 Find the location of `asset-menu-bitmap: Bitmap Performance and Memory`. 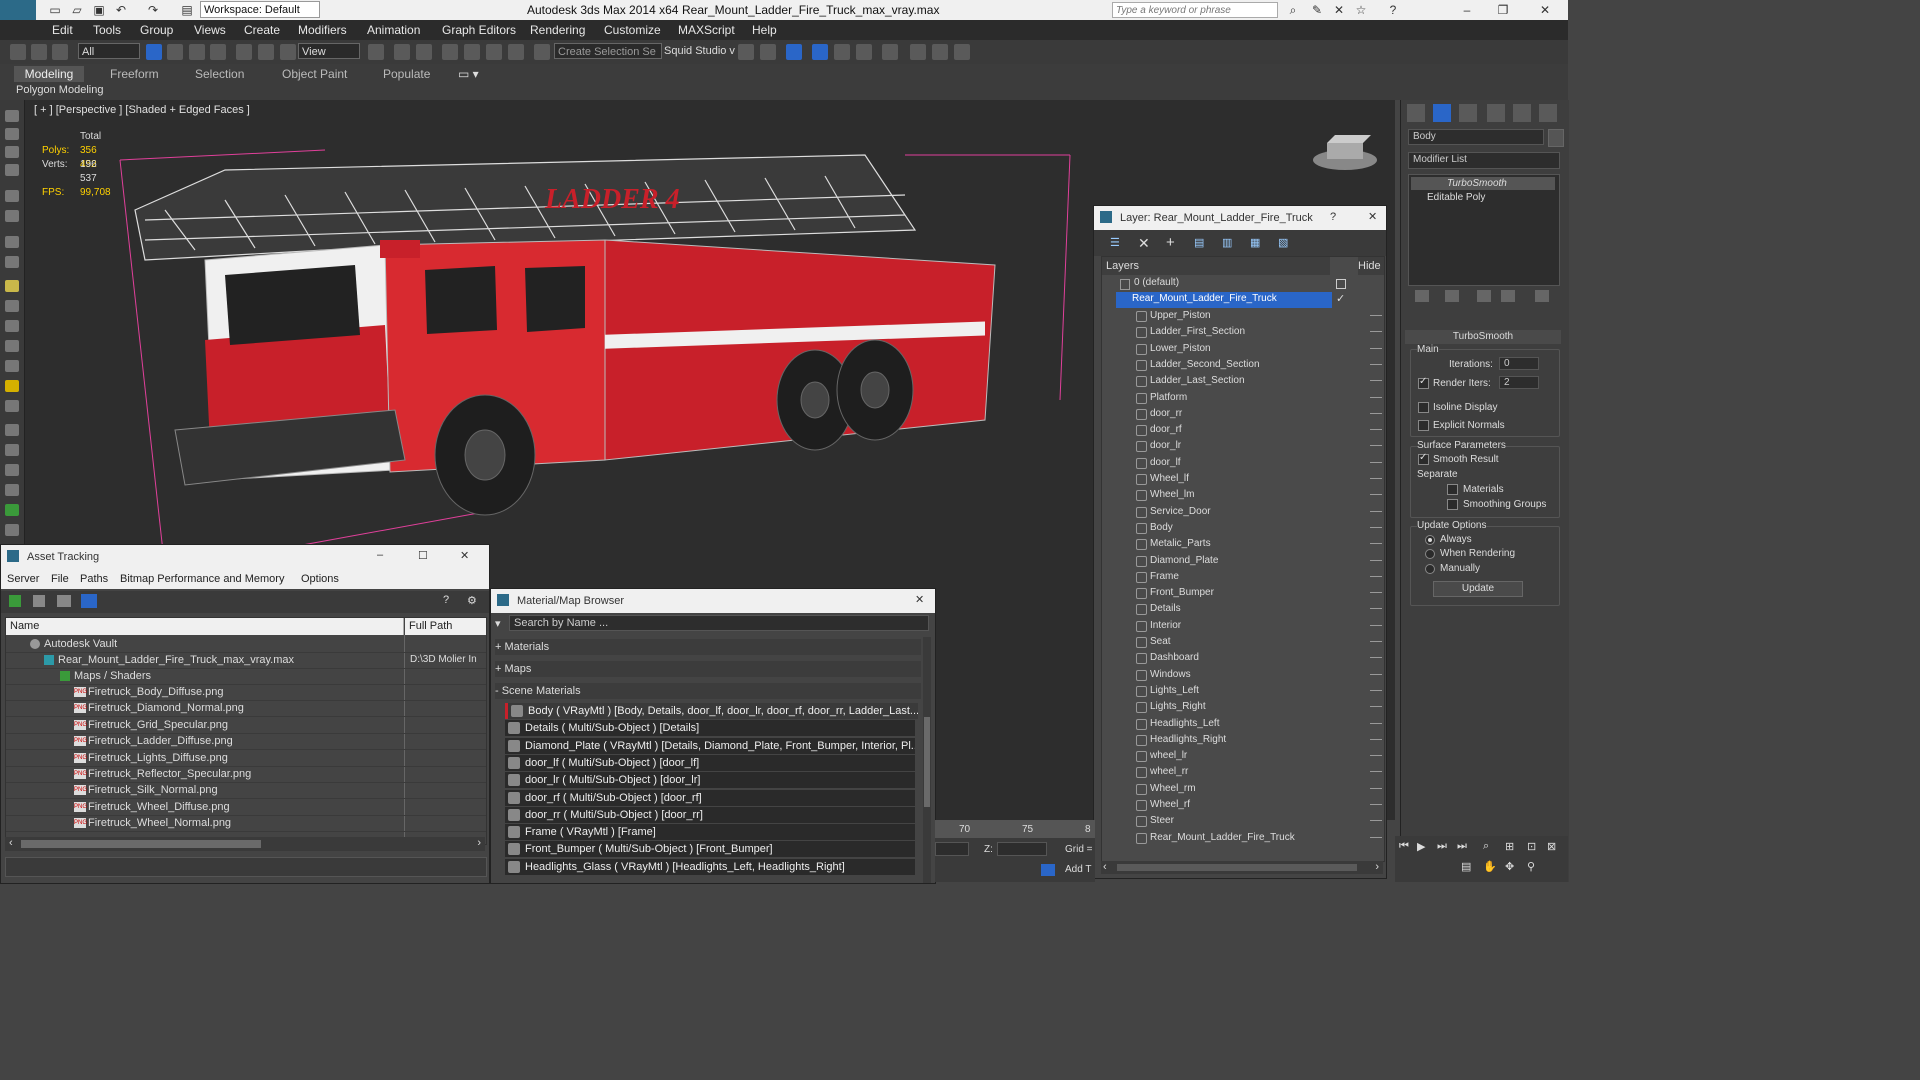

asset-menu-bitmap: Bitmap Performance and Memory is located at coordinates (202, 579).